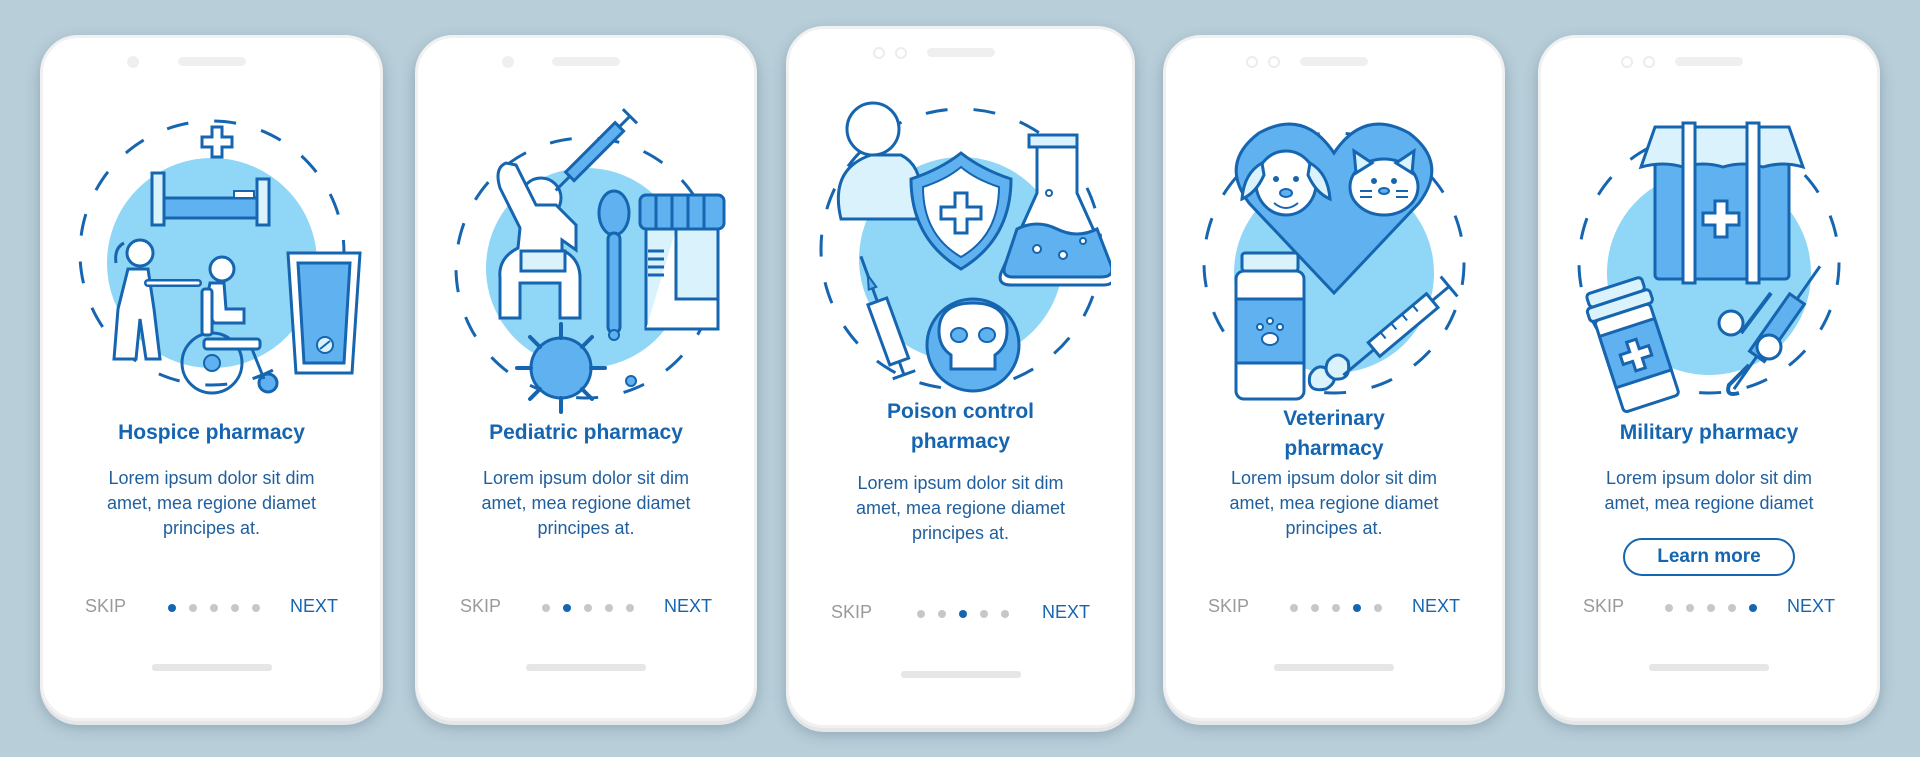  What do you see at coordinates (682, 262) in the screenshot?
I see `specimen-jar-icon` at bounding box center [682, 262].